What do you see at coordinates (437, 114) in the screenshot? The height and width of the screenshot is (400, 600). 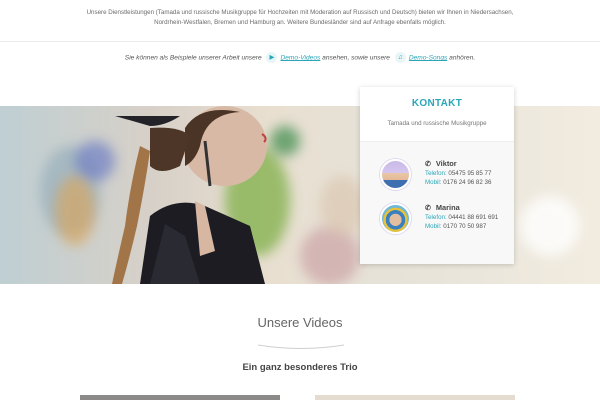 I see `contact-header: KONTAKT Tamada und russische Musikgruppe` at bounding box center [437, 114].